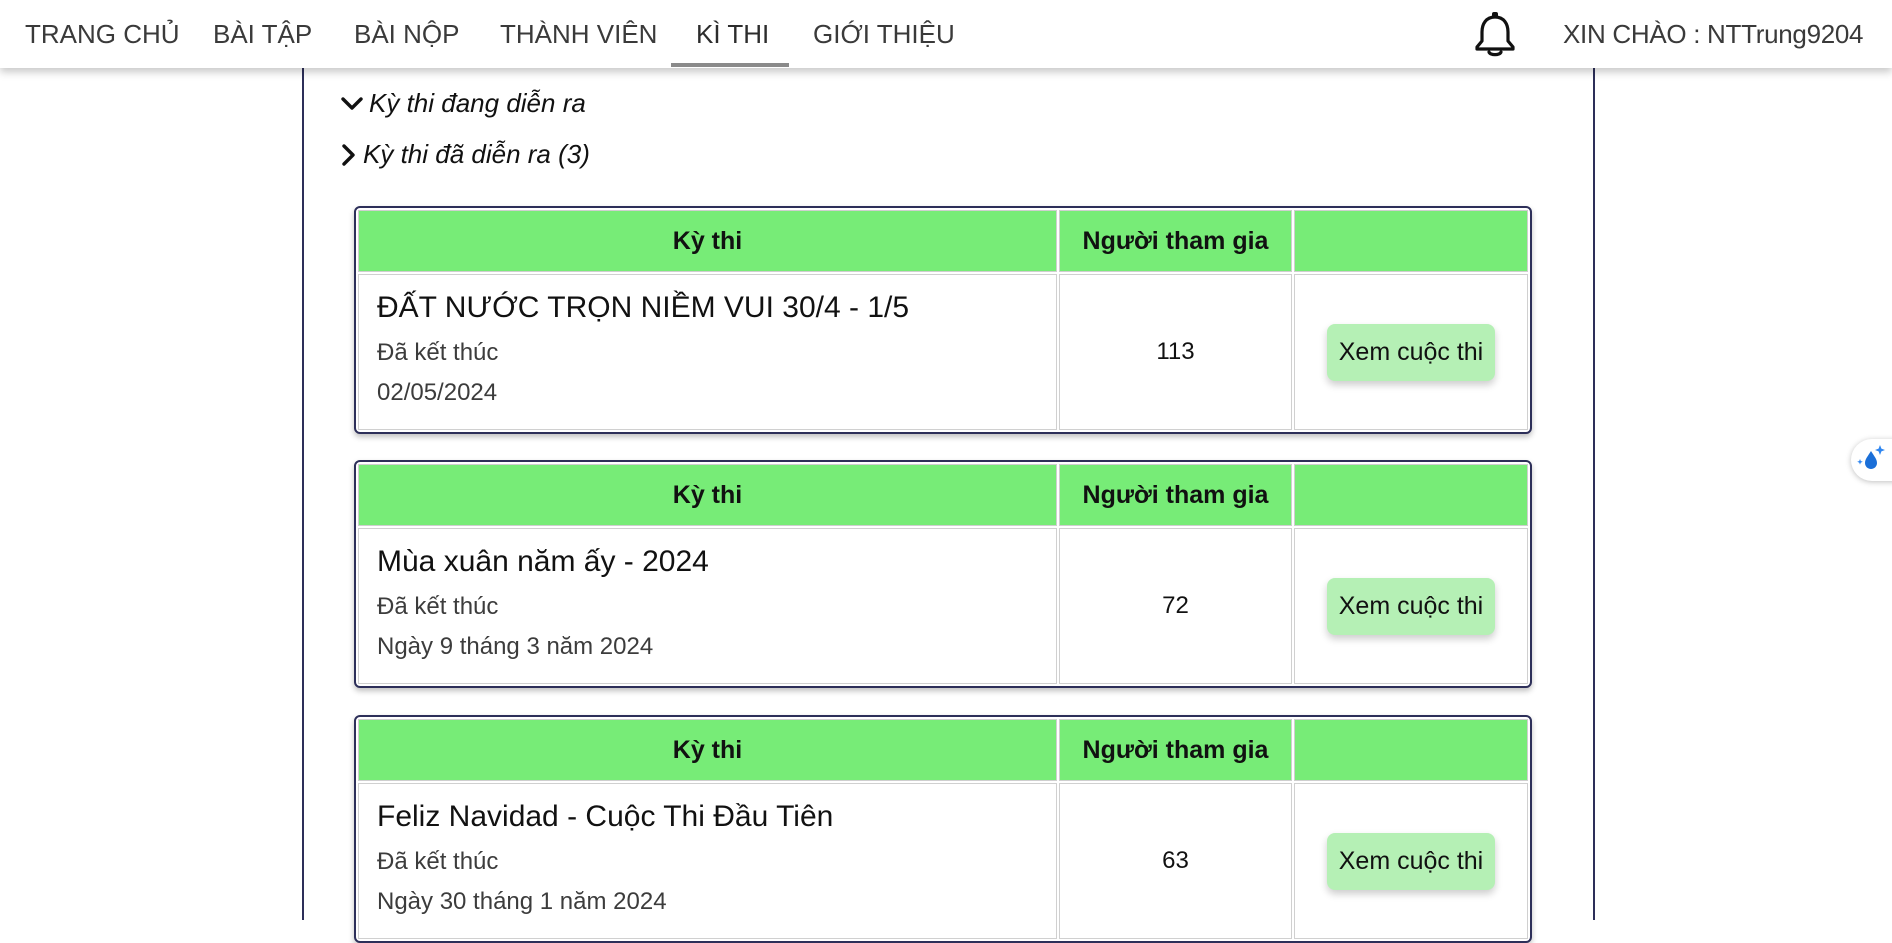 This screenshot has height=943, width=1892. What do you see at coordinates (605, 816) in the screenshot?
I see `contest-title: Feliz Navidad - Cuộc Thi Đầu Tiên` at bounding box center [605, 816].